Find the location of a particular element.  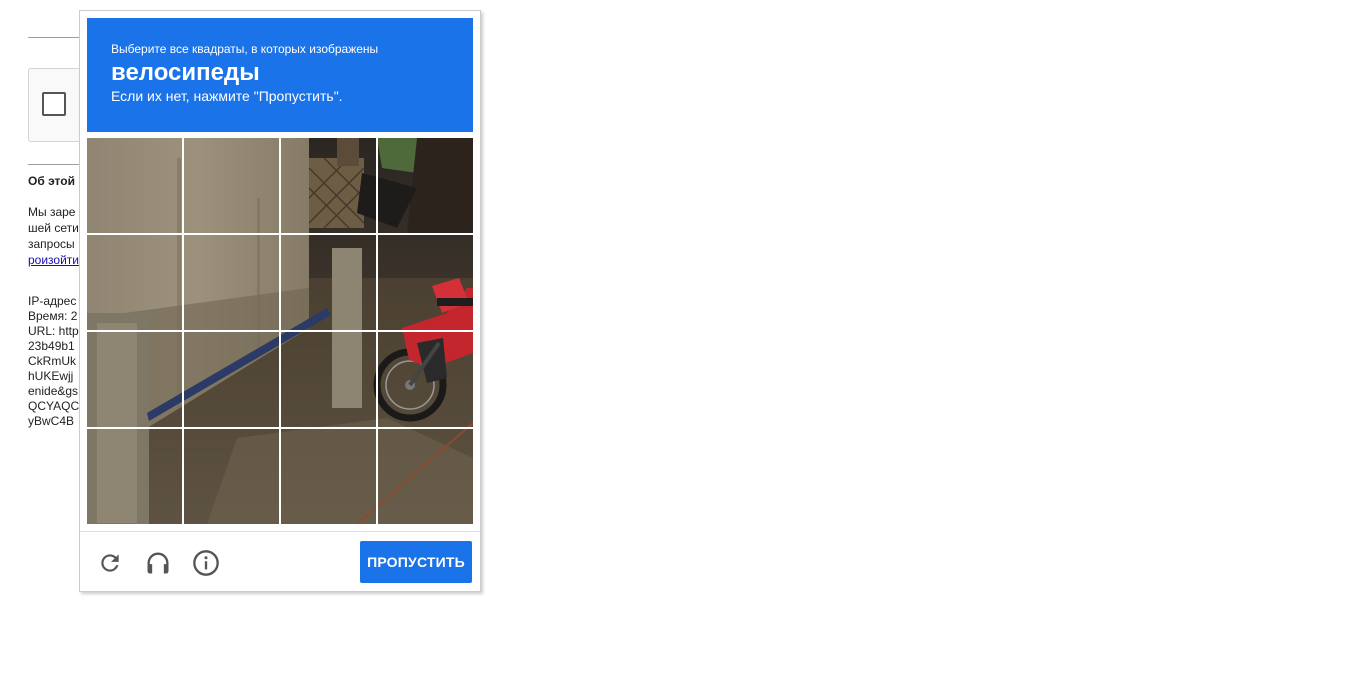

instruction-object: велосипеды is located at coordinates (185, 72).